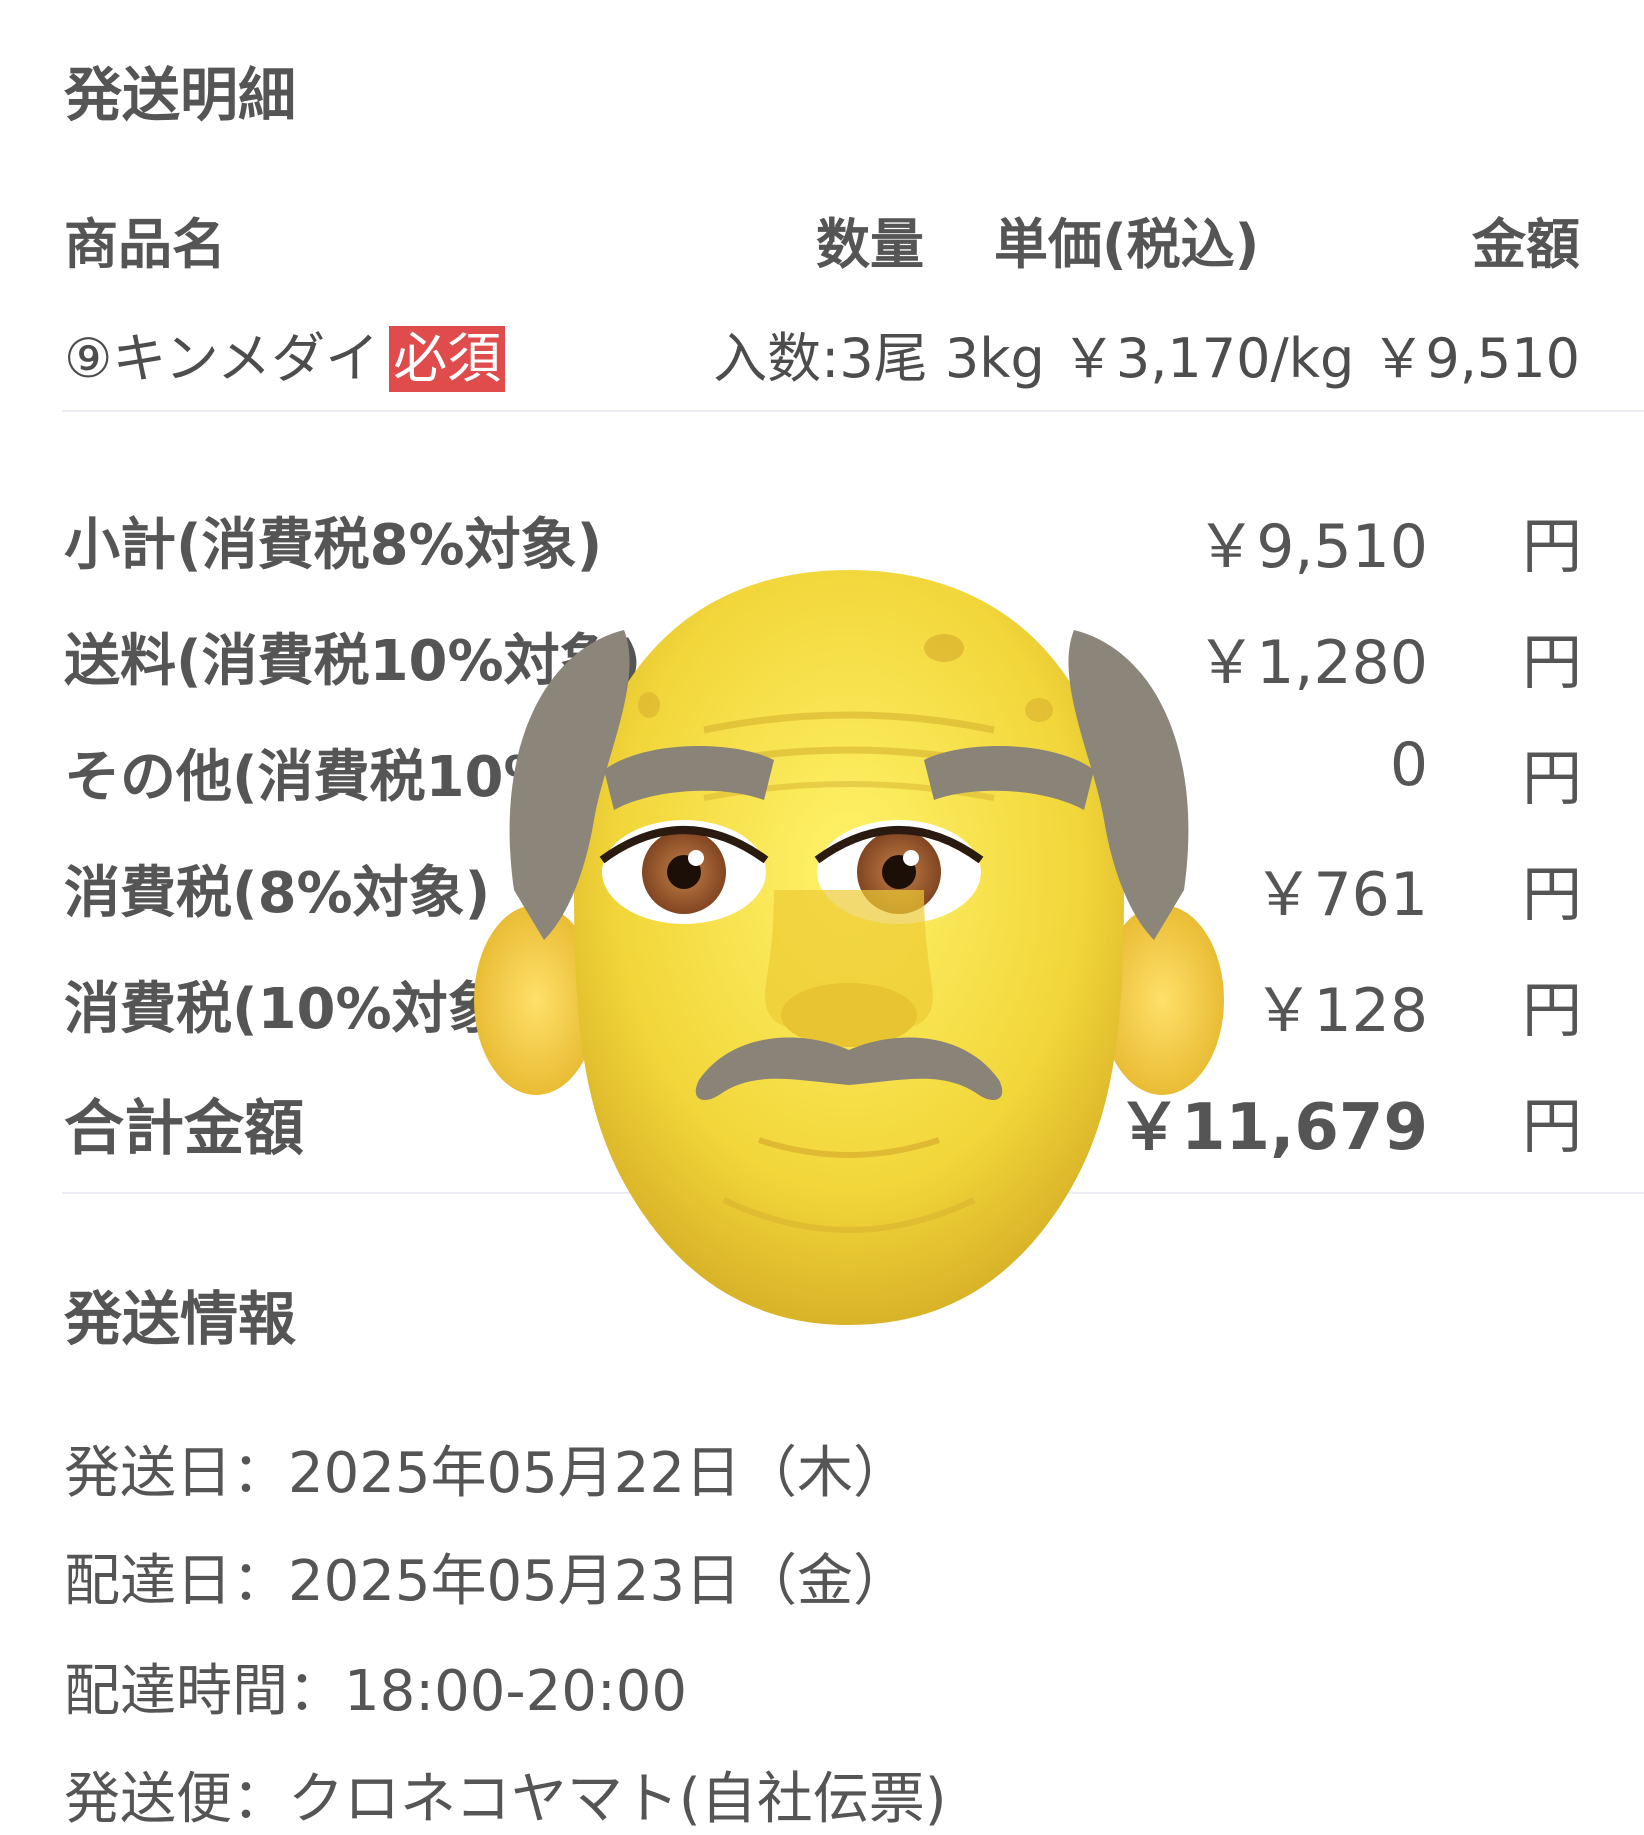 This screenshot has height=1835, width=1644. I want to click on summary-value-shipping: ￥1,280, so click(1312, 663).